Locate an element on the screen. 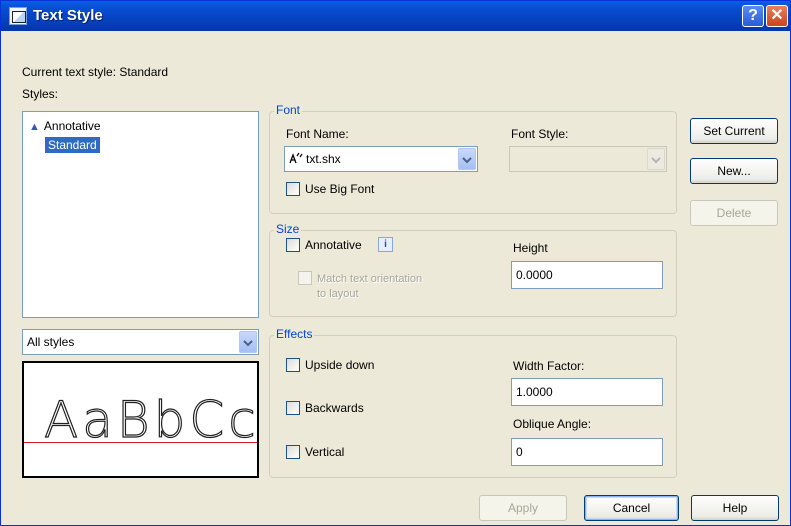  font-name-select: txt.shx is located at coordinates (381, 159).